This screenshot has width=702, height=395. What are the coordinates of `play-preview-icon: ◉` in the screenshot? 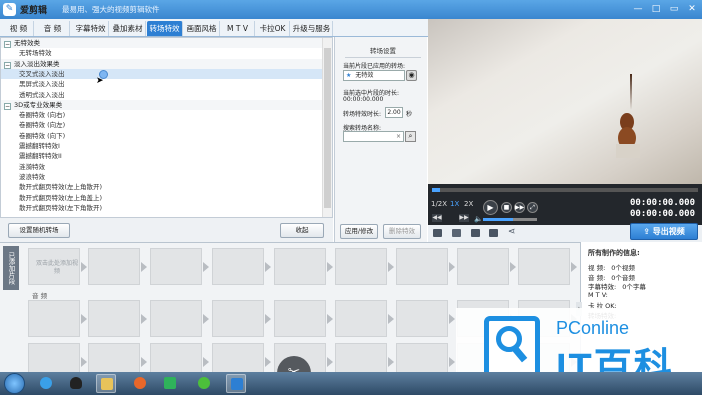 It's located at (411, 75).